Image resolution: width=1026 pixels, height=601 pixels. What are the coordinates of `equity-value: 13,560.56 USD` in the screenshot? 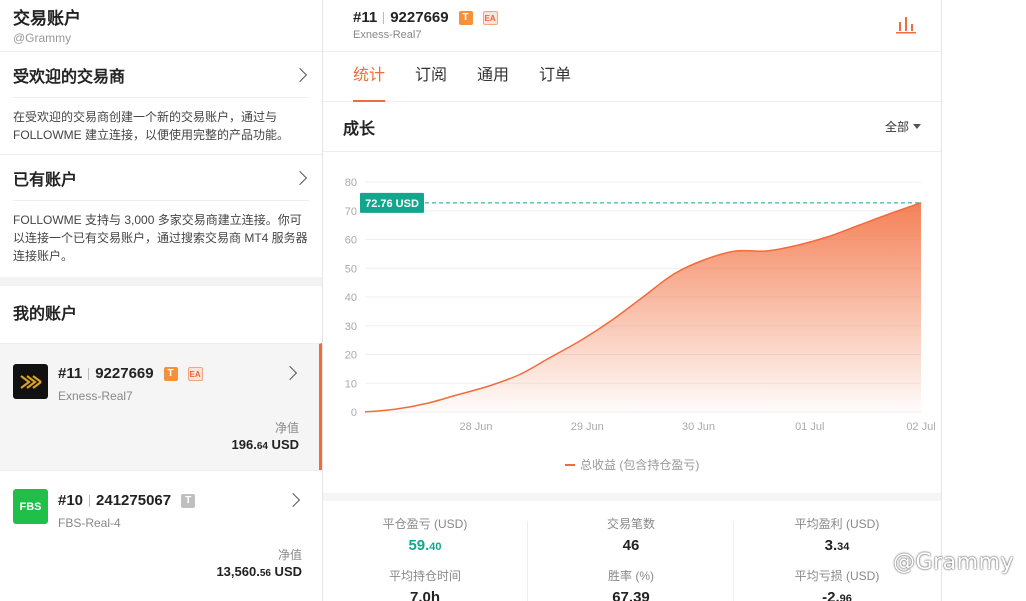 It's located at (259, 571).